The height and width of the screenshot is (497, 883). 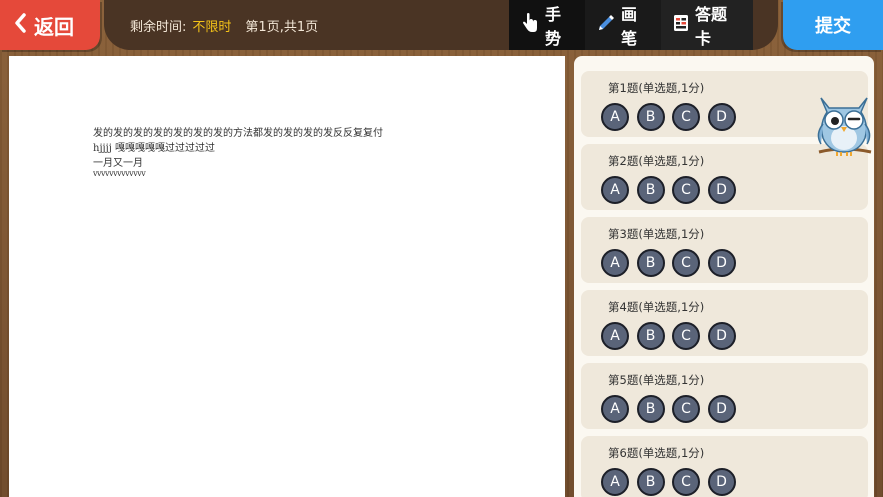 What do you see at coordinates (54, 26) in the screenshot?
I see `back-button-label: 返回` at bounding box center [54, 26].